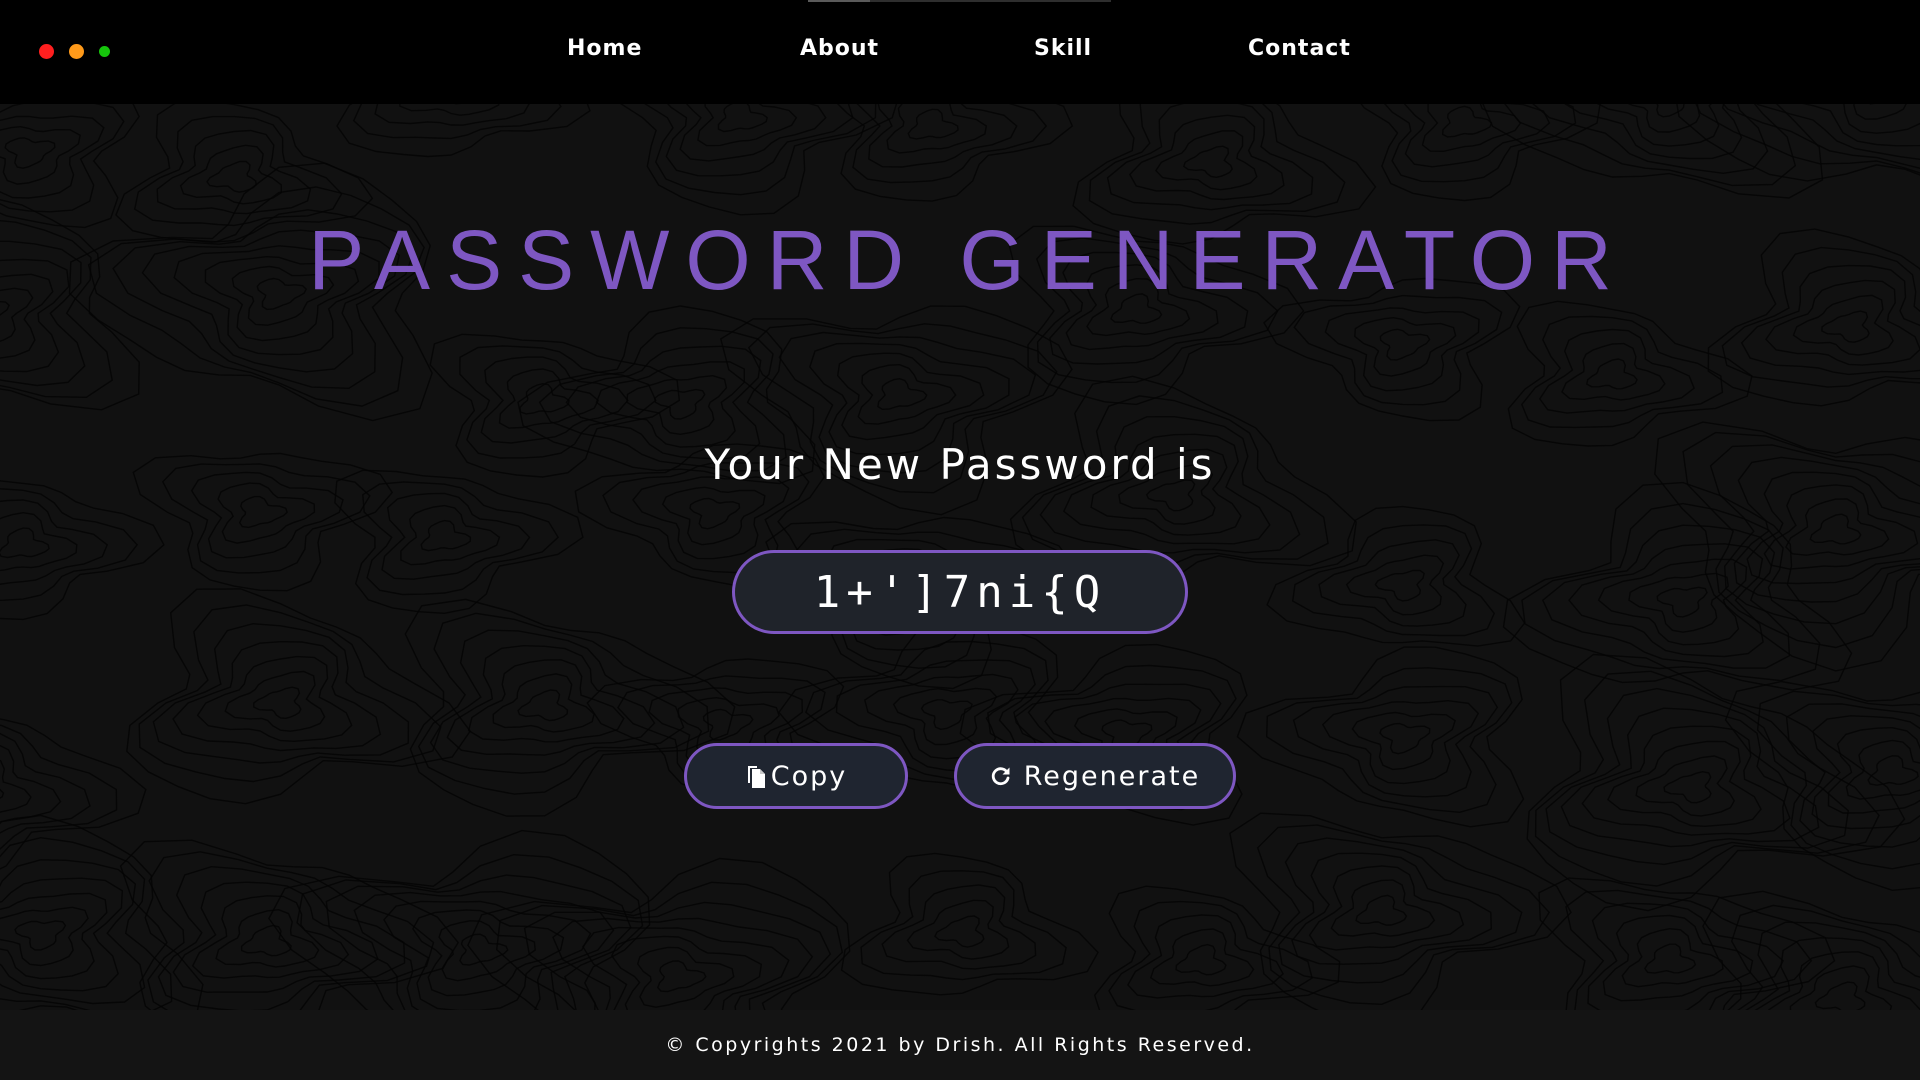  Describe the element at coordinates (1299, 48) in the screenshot. I see `nav-link-contact: Contact` at that location.